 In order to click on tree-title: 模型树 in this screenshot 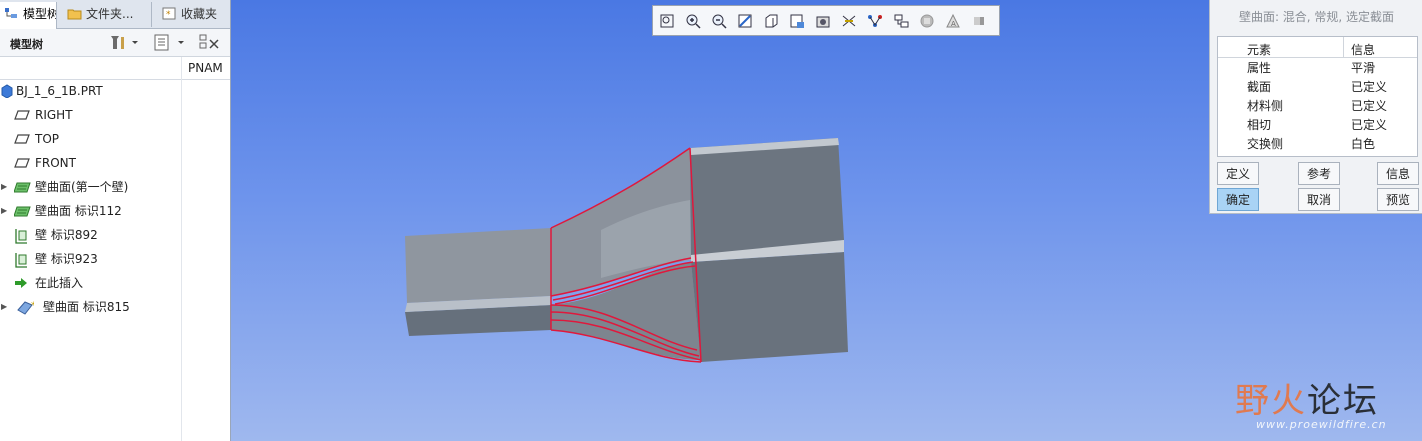, I will do `click(26, 44)`.